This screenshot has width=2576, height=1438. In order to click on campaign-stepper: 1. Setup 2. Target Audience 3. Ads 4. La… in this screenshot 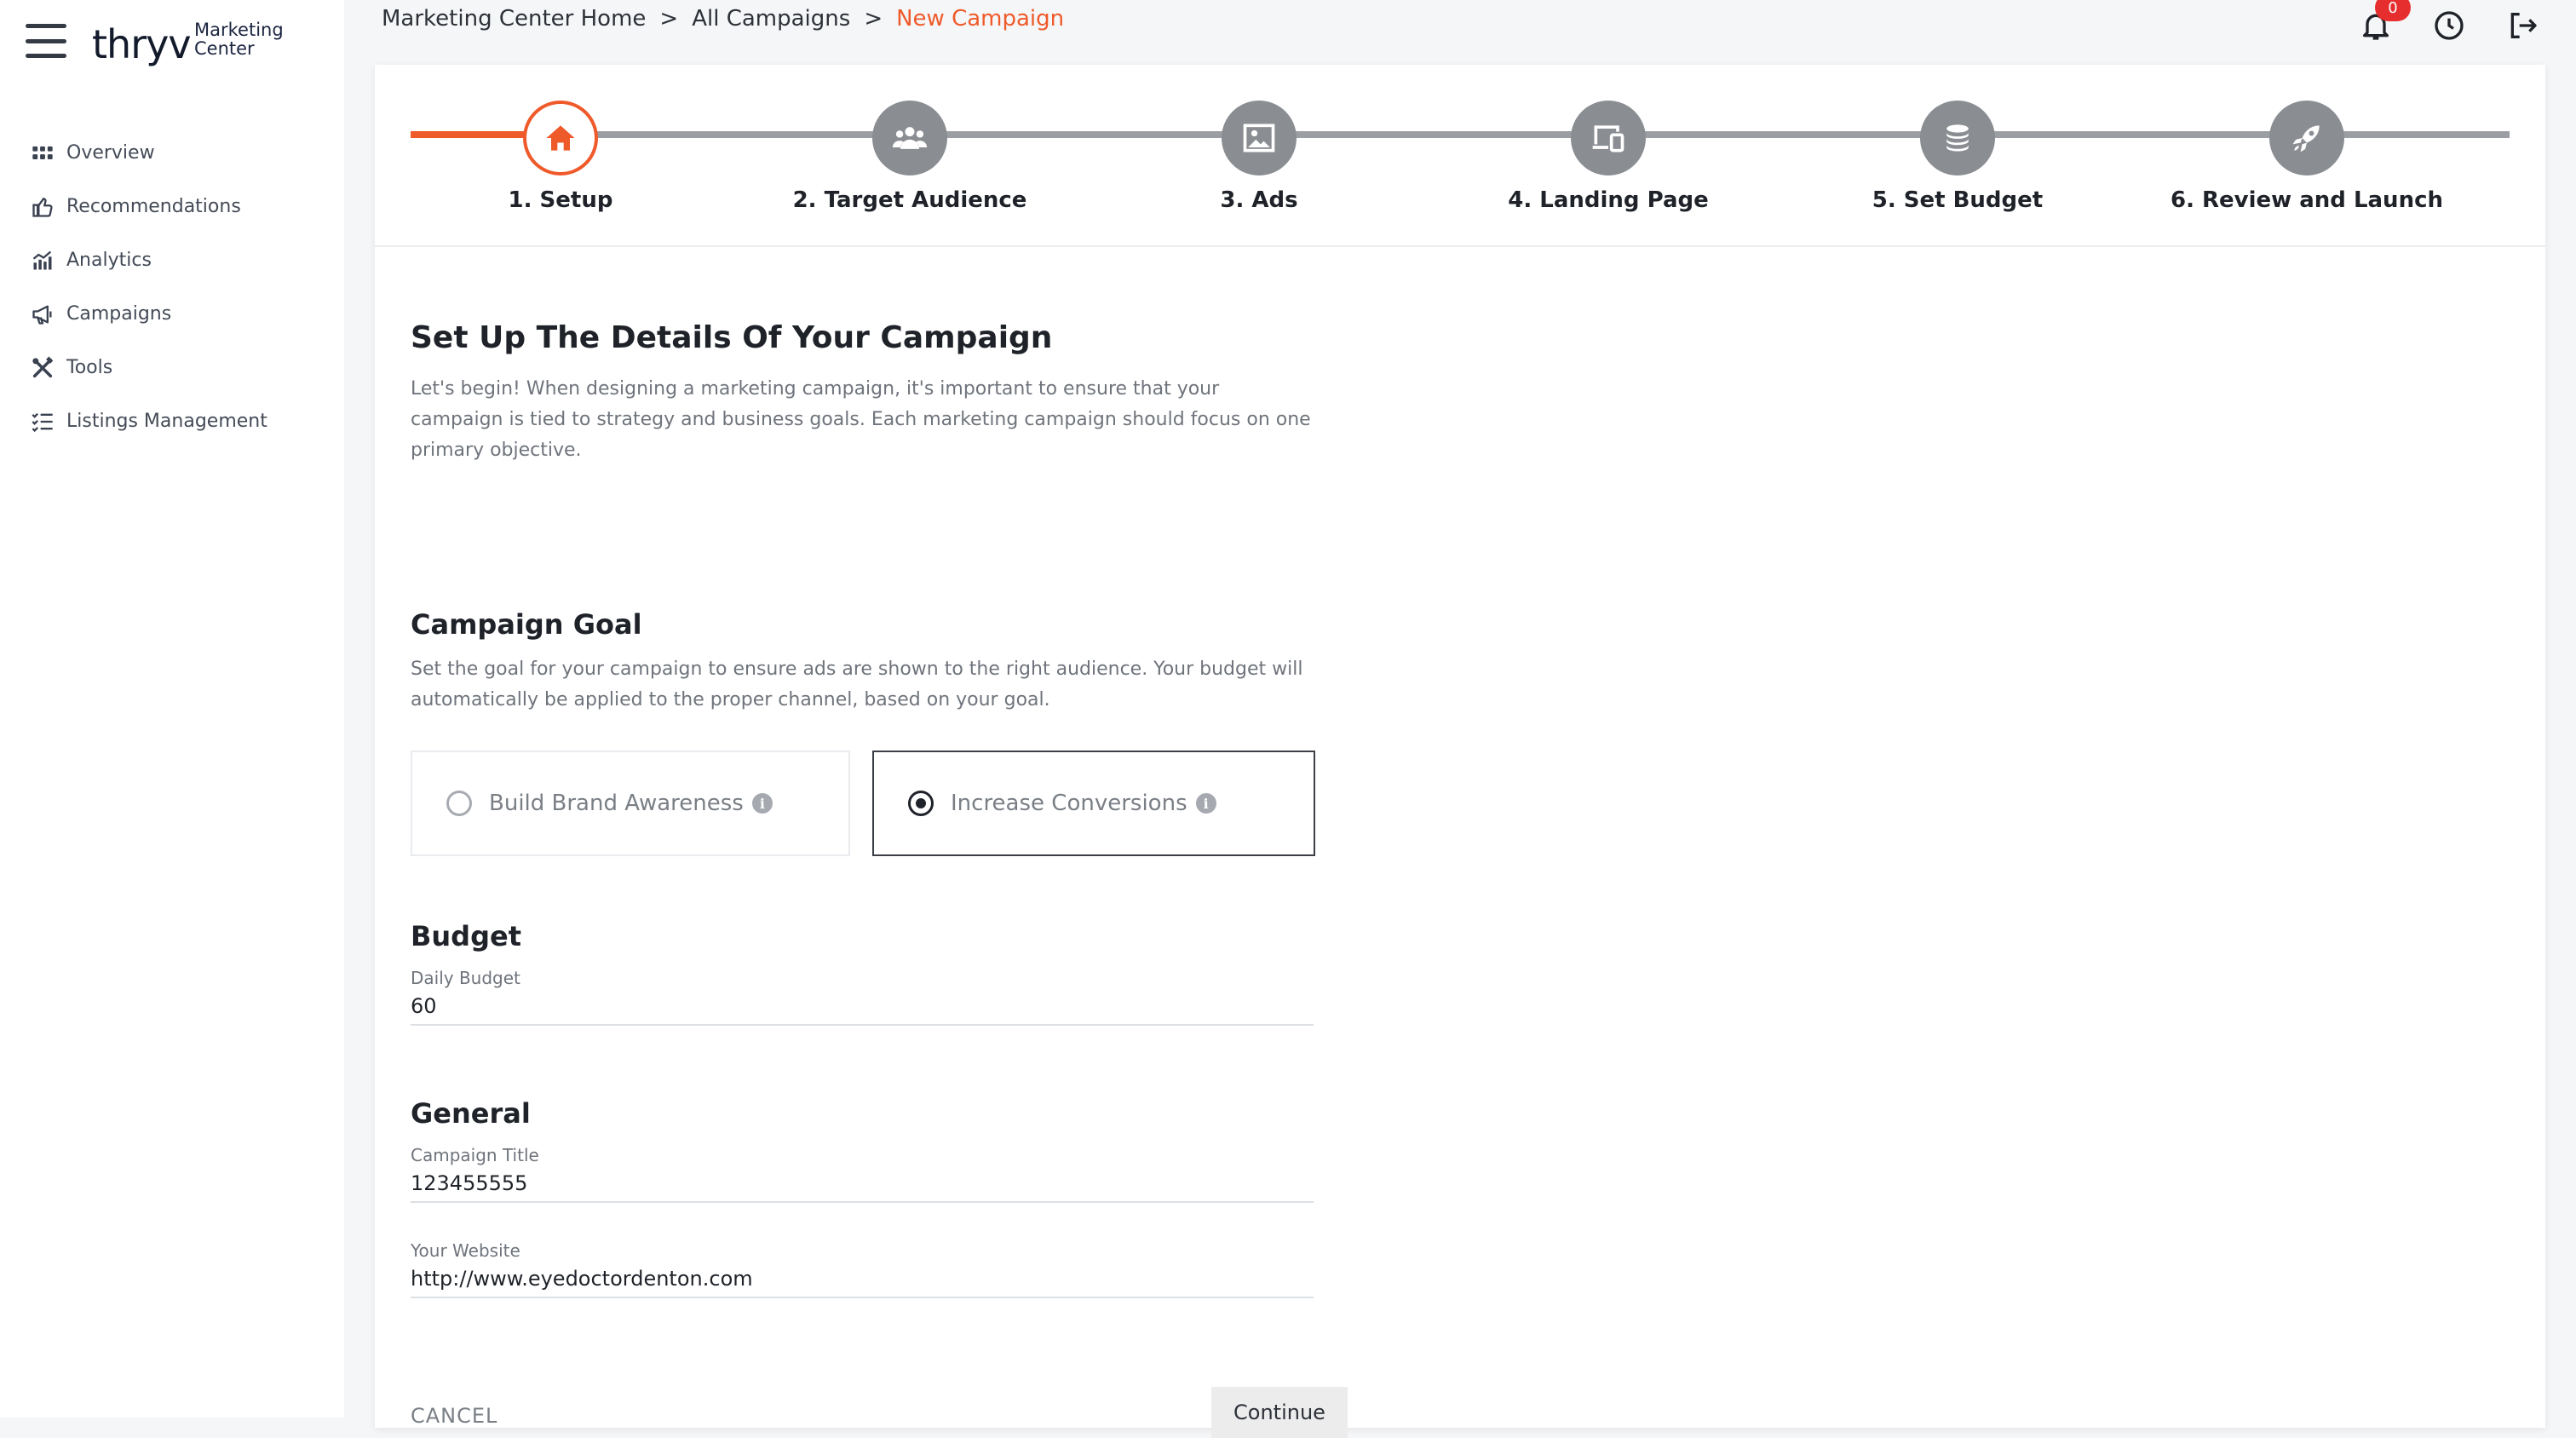, I will do `click(1460, 156)`.